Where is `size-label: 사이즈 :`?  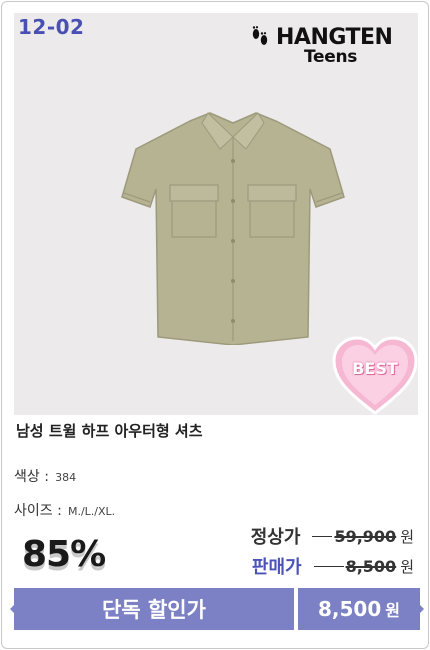 size-label: 사이즈 : is located at coordinates (38, 511).